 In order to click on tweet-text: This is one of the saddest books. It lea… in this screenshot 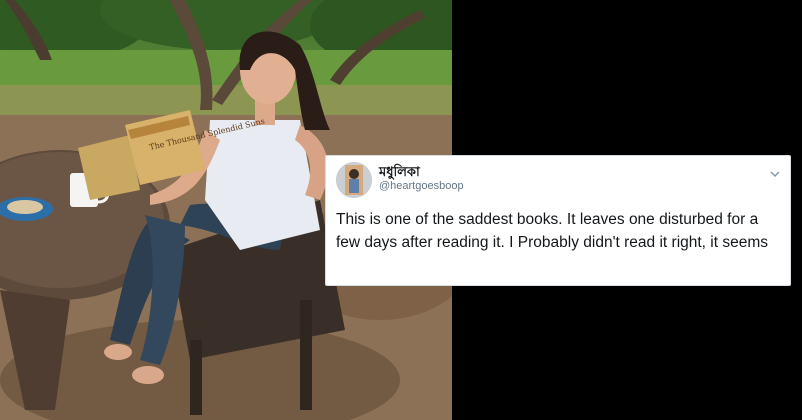, I will do `click(552, 231)`.